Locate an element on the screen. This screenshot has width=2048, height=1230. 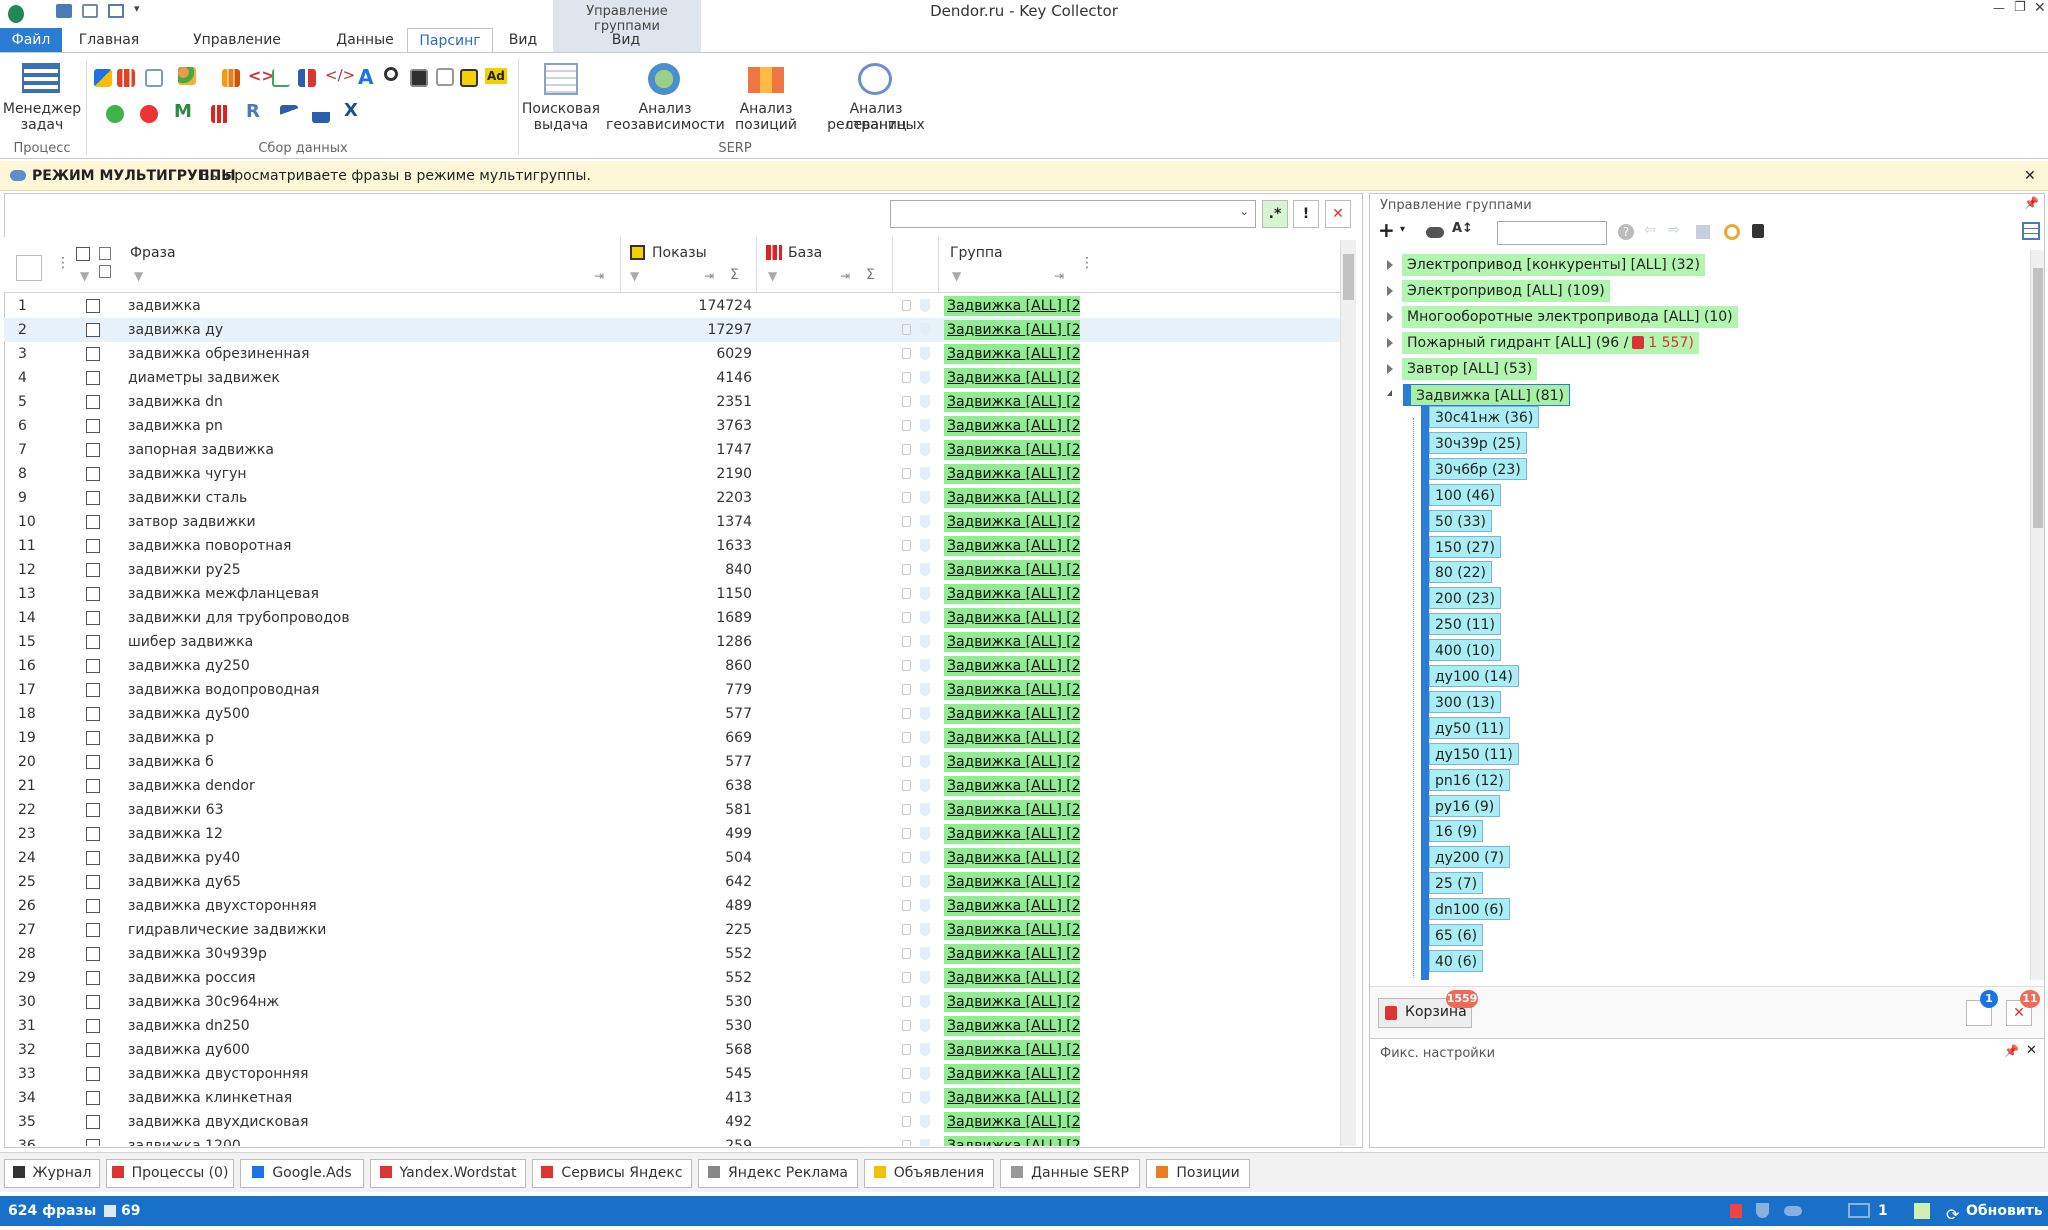
table-row: 20 задвижка б 577 Задвижка [ALL] [201 is located at coordinates (674, 762).